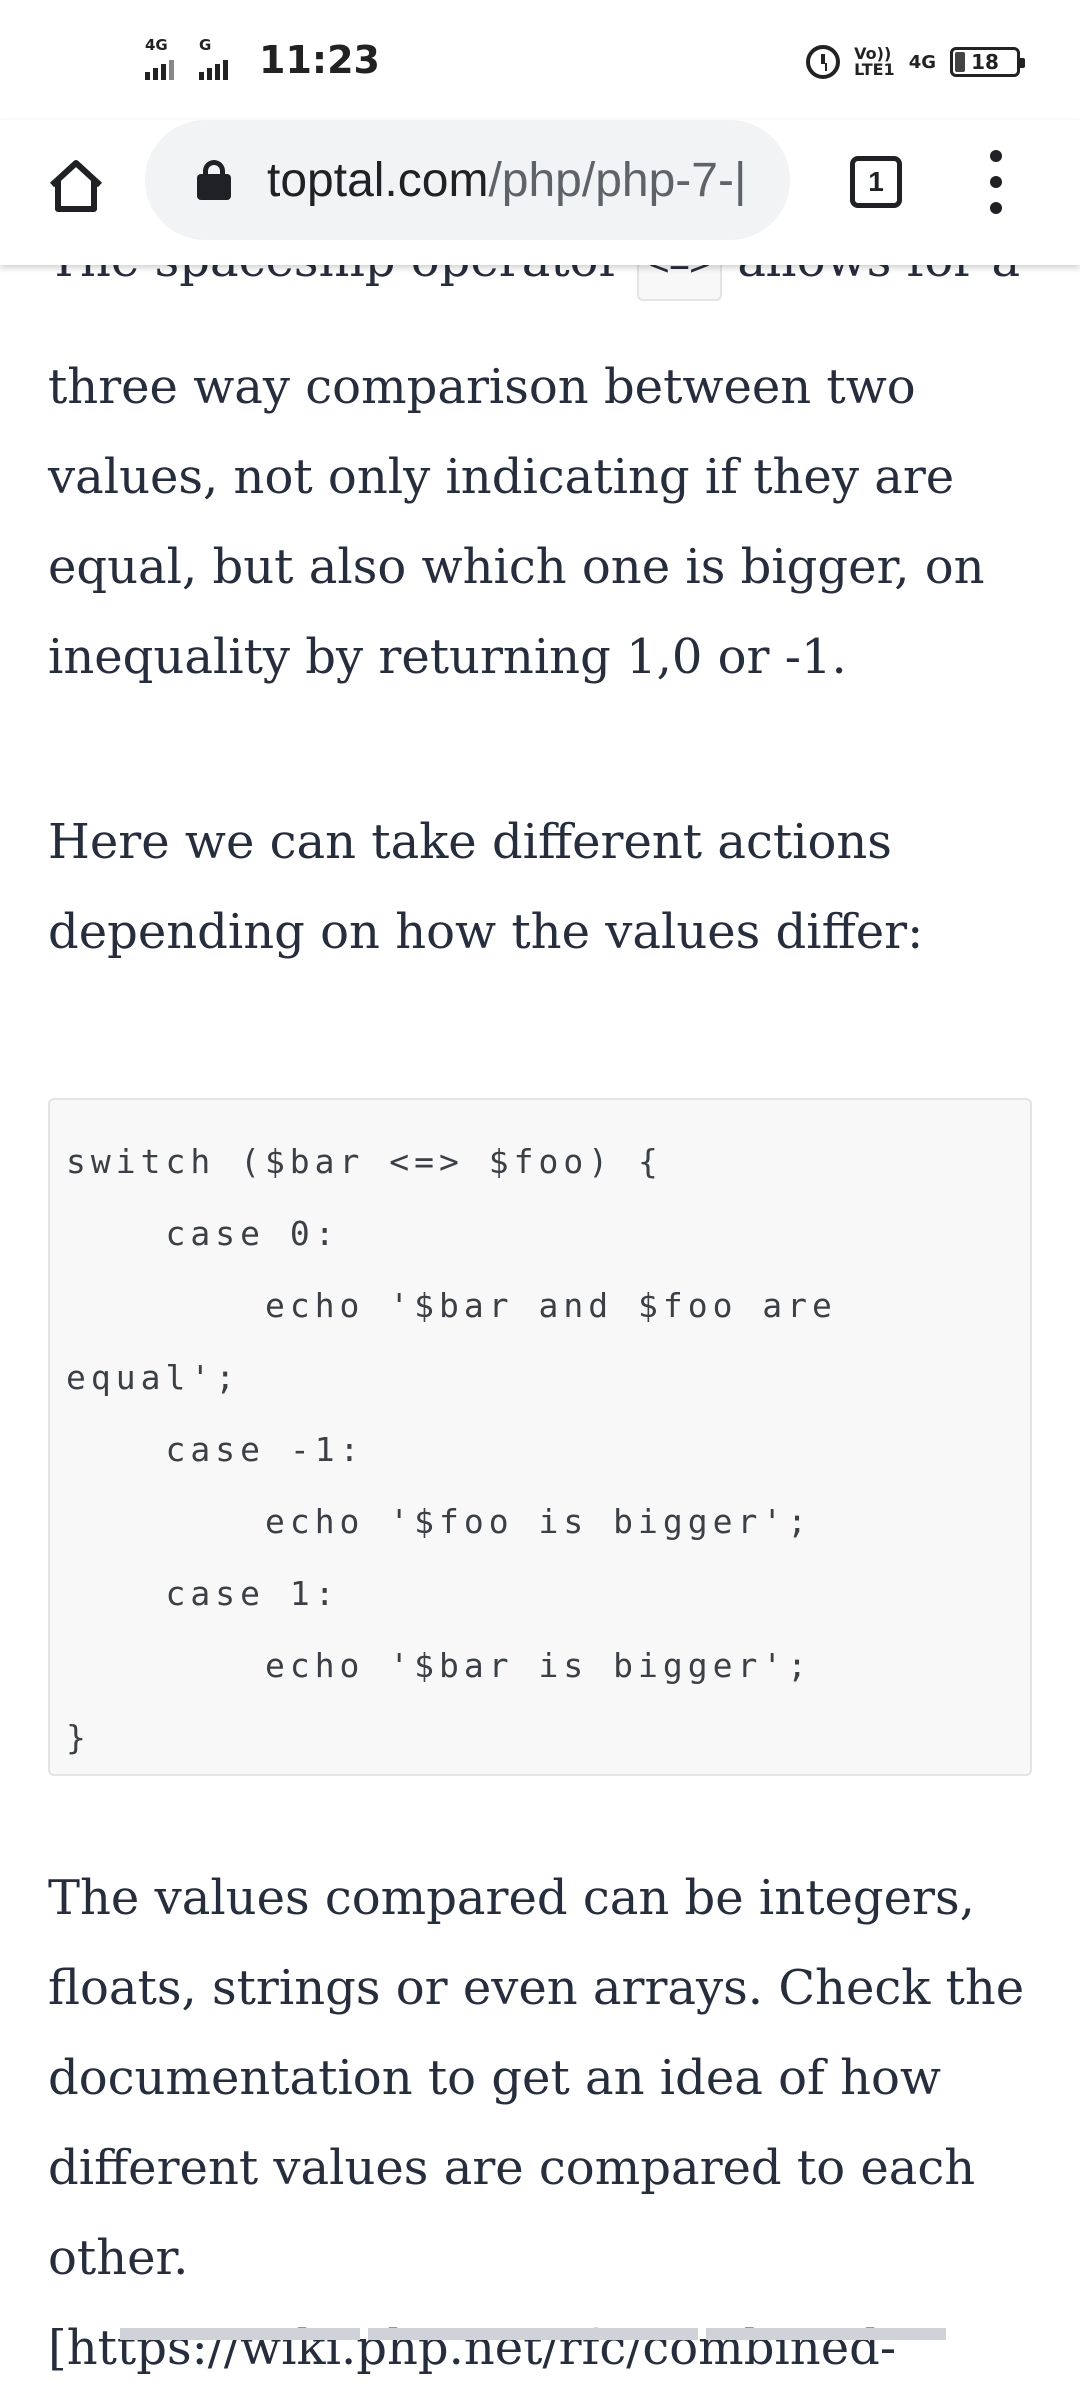 The image size is (1080, 2393). Describe the element at coordinates (823, 62) in the screenshot. I see `alarm-icon` at that location.